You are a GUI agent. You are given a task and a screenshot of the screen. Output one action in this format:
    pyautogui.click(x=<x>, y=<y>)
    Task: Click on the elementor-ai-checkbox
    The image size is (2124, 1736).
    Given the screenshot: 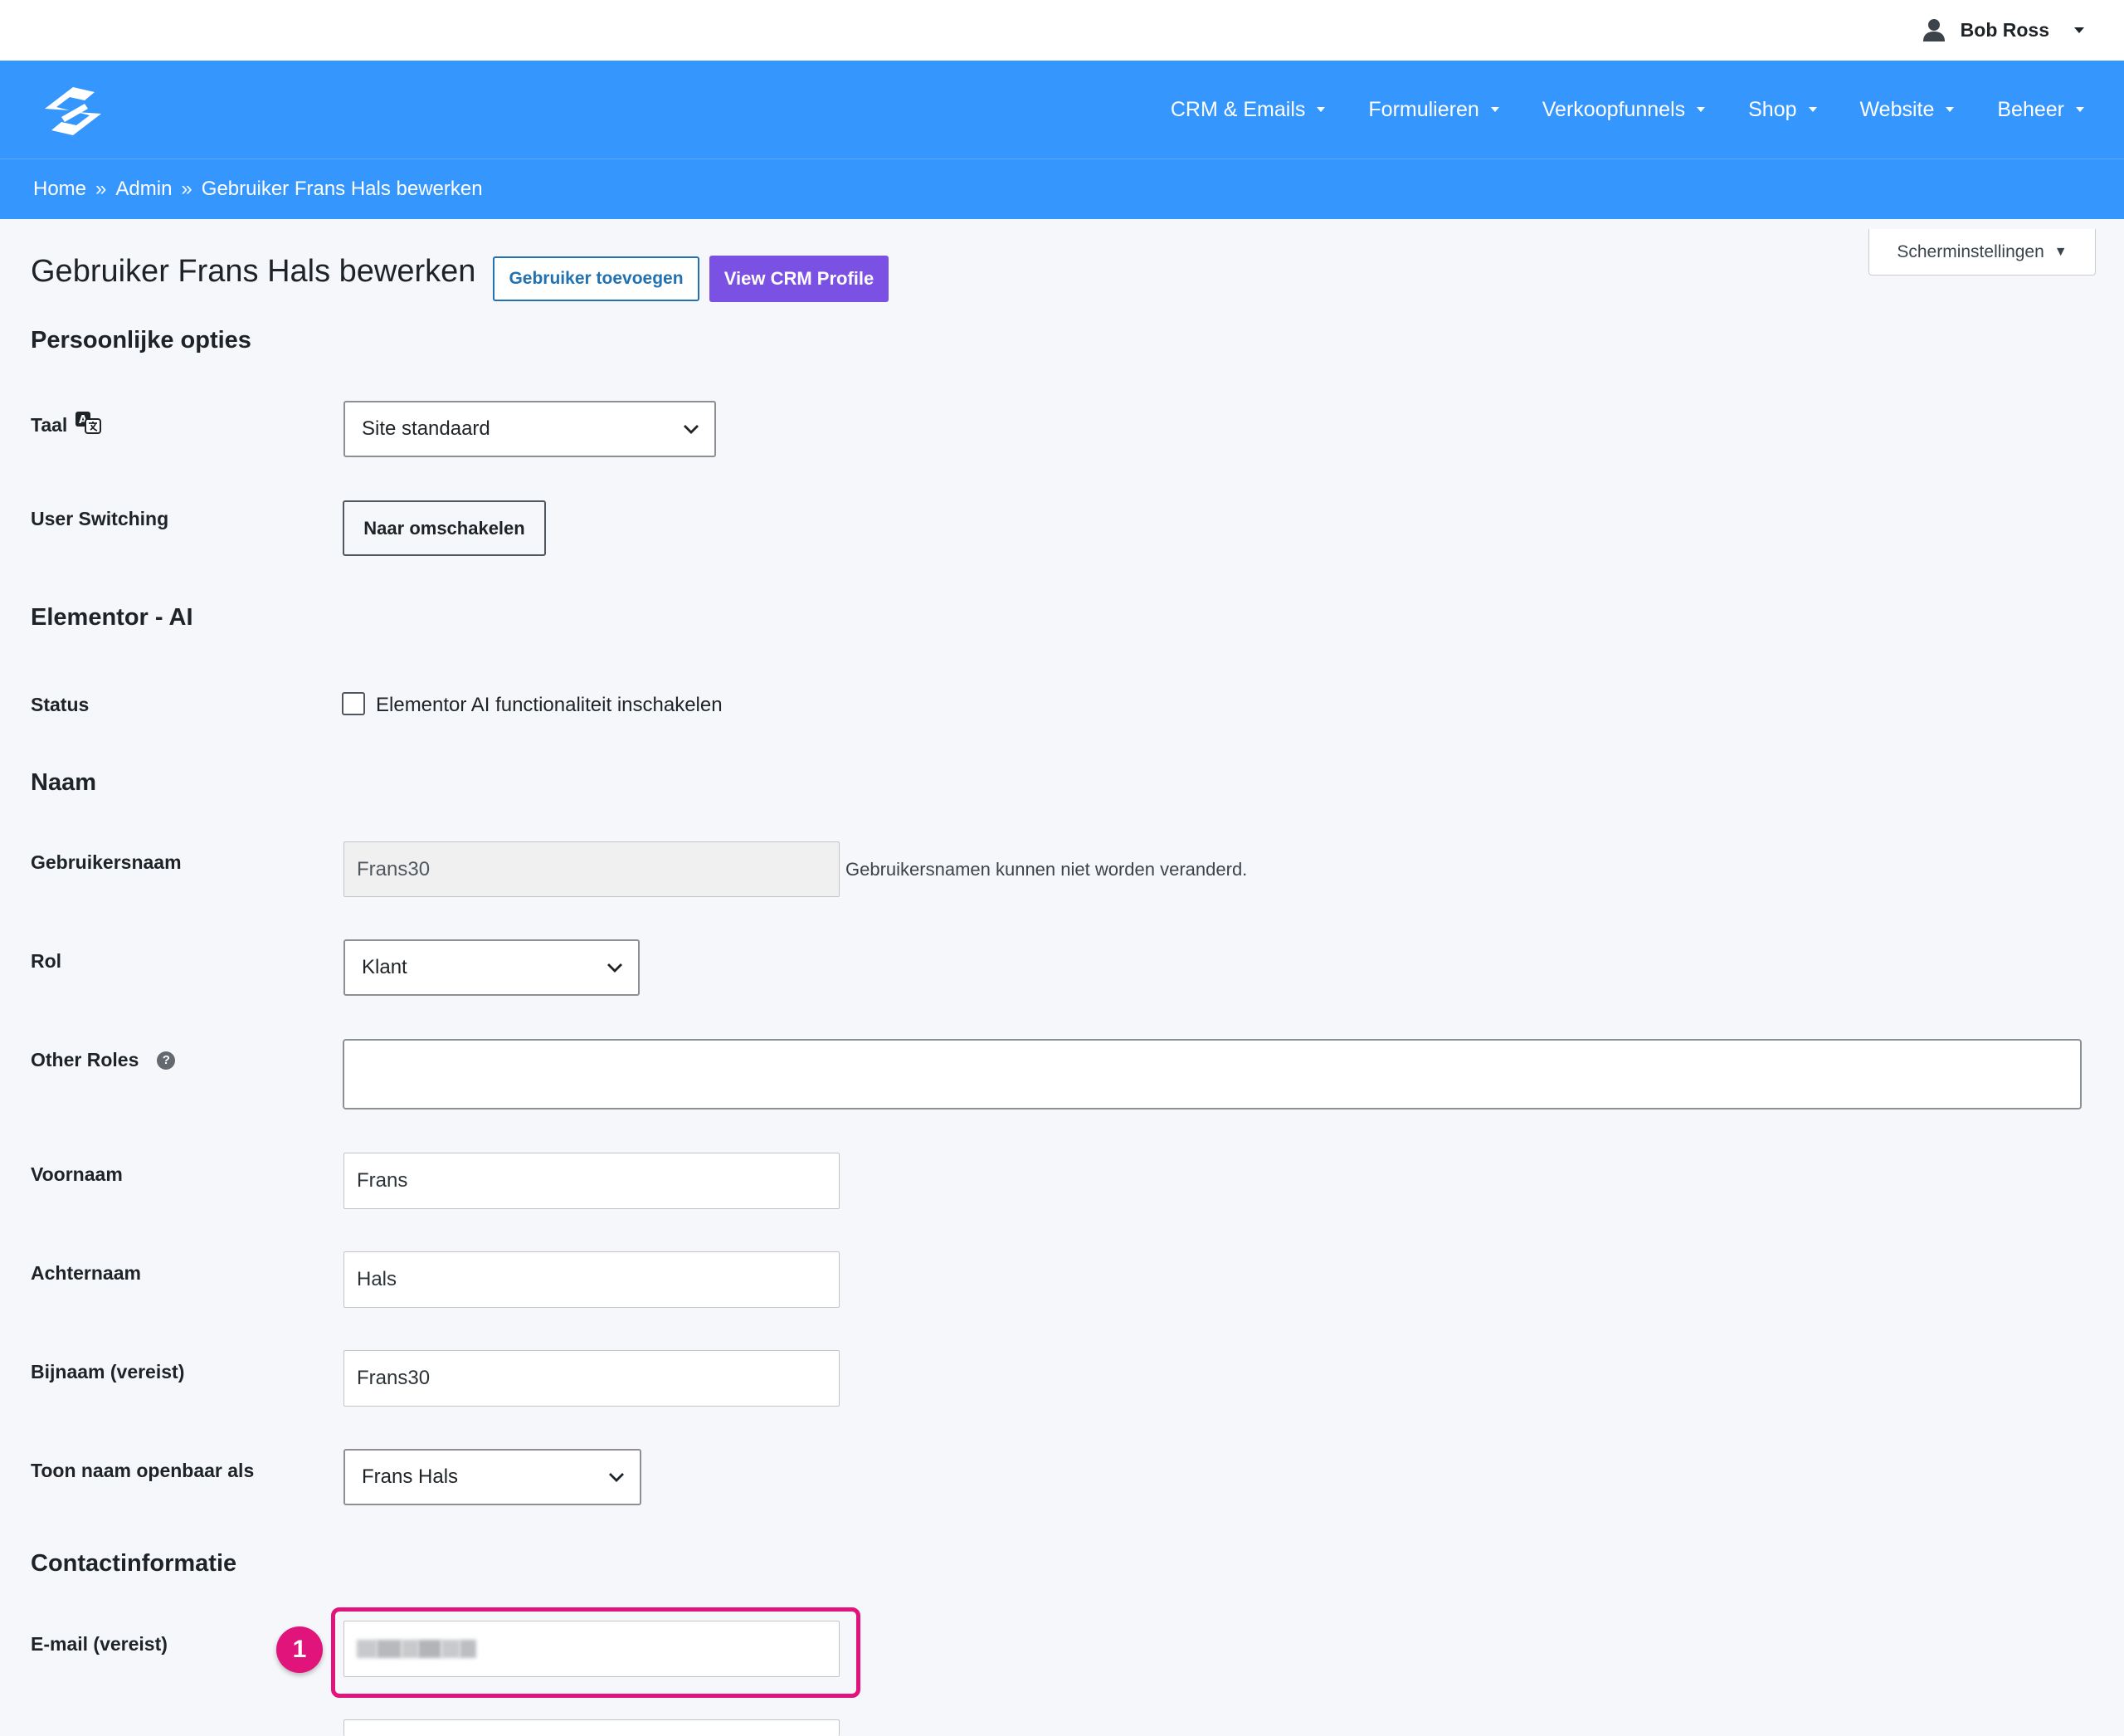 What is the action you would take?
    pyautogui.click(x=353, y=703)
    